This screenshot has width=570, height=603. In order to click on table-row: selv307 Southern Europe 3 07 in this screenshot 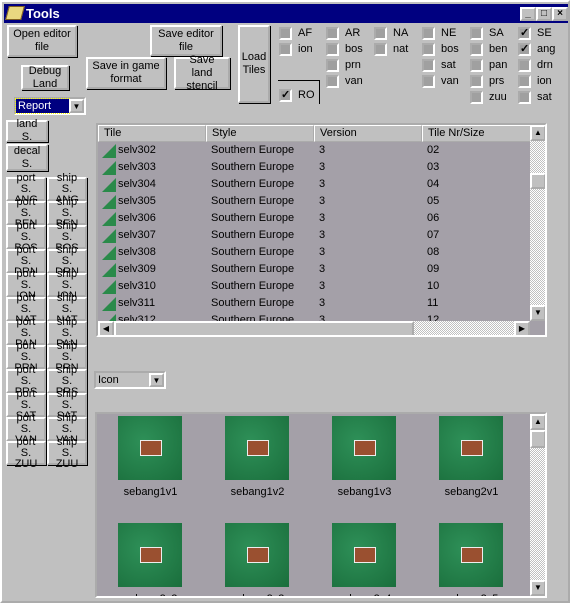, I will do `click(310, 235)`.